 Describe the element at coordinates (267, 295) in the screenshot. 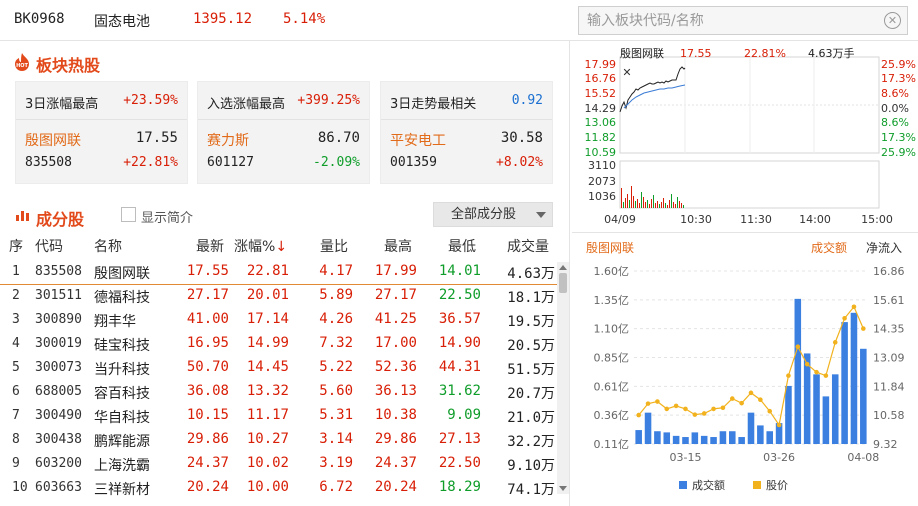

I see `cell-change: 20.01` at that location.